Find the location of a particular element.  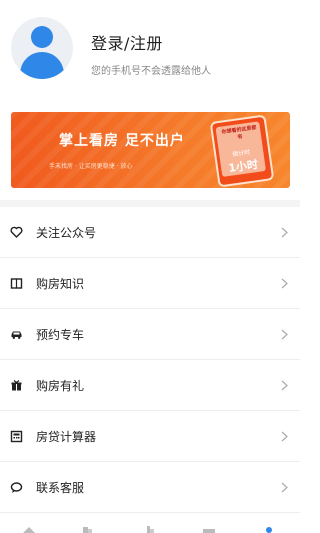

menu-item-book-car: 预约专车 is located at coordinates (150, 334).